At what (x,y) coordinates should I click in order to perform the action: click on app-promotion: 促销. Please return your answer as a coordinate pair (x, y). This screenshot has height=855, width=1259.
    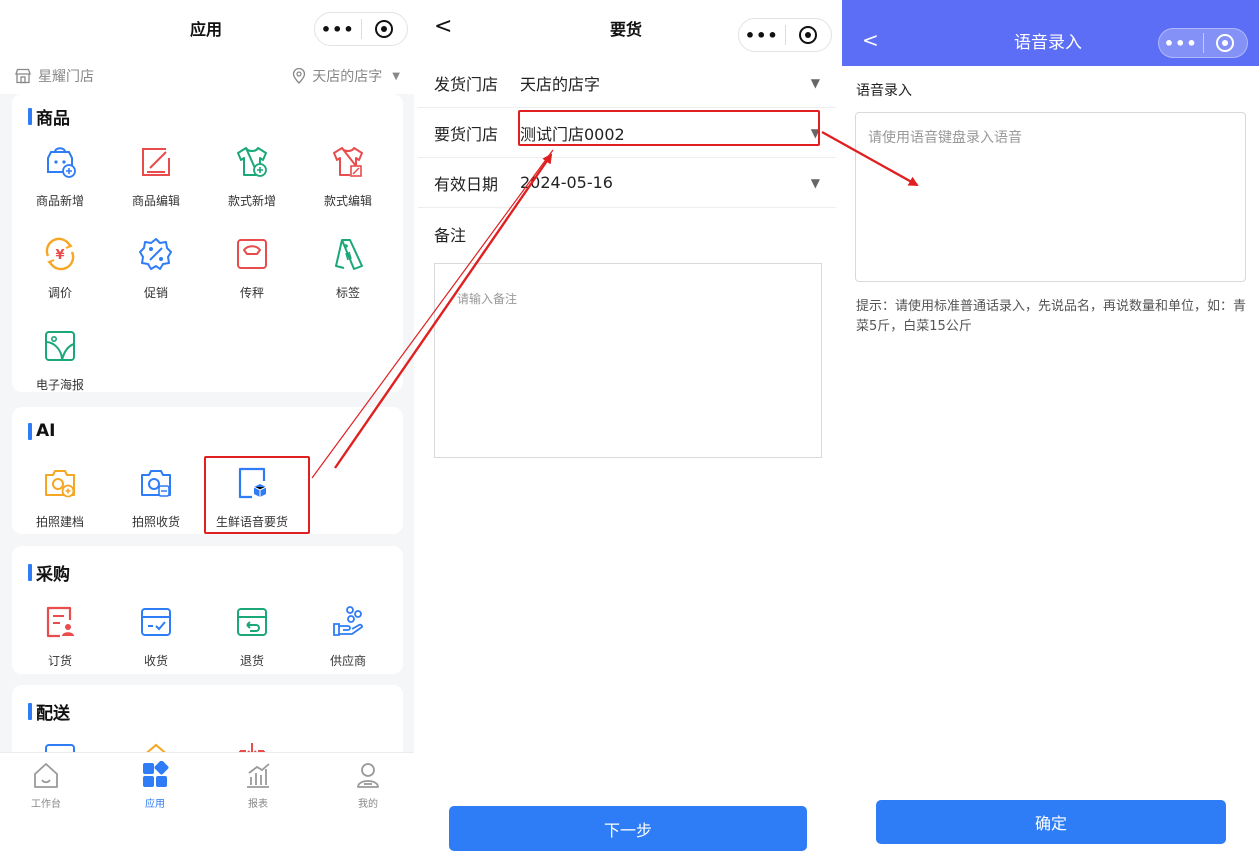
    Looking at the image, I should click on (156, 268).